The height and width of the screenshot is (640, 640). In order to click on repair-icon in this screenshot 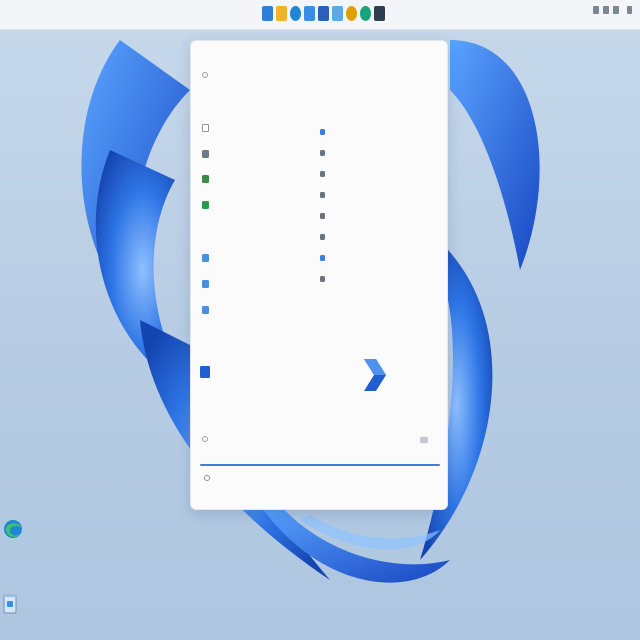, I will do `click(322, 215)`.